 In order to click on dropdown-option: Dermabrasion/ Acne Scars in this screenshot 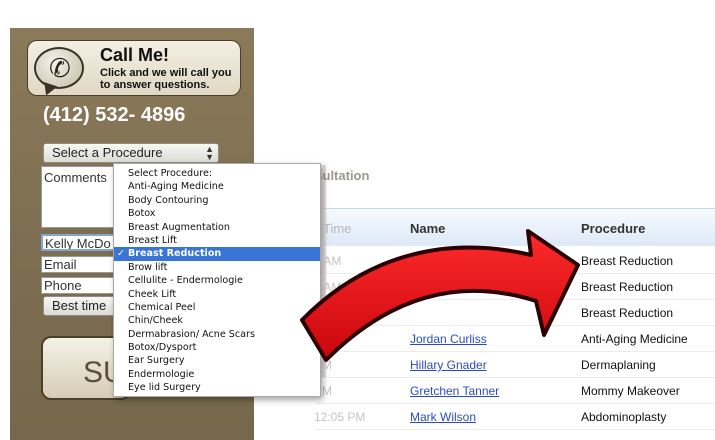, I will do `click(217, 334)`.